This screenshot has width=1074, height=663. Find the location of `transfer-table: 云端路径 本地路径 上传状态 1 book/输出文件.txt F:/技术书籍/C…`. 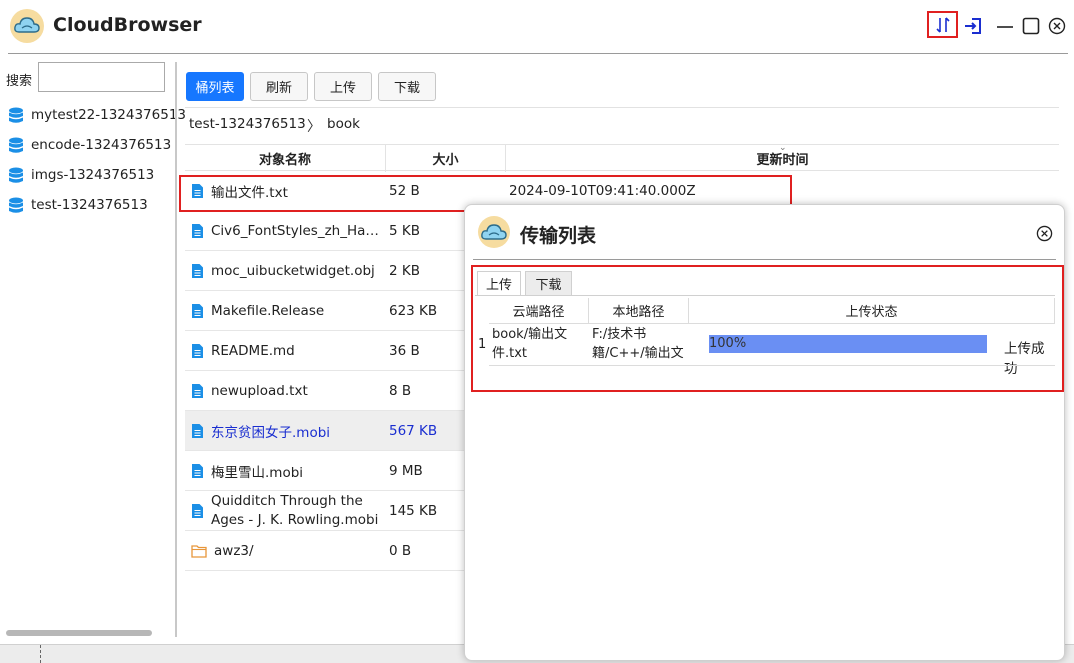

transfer-table: 云端路径 本地路径 上传状态 1 book/输出文件.txt F:/技术书籍/C… is located at coordinates (765, 336).